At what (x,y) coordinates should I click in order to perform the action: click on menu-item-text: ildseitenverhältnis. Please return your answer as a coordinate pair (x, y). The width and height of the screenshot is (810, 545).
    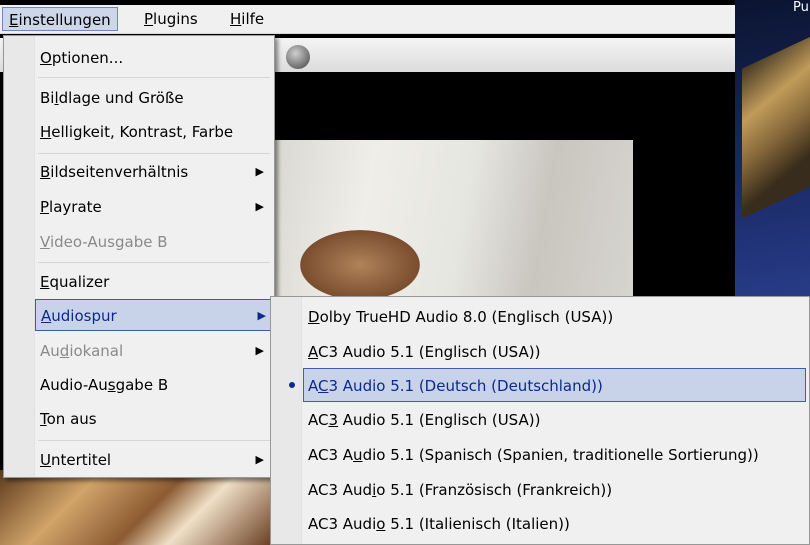
    Looking at the image, I should click on (119, 172).